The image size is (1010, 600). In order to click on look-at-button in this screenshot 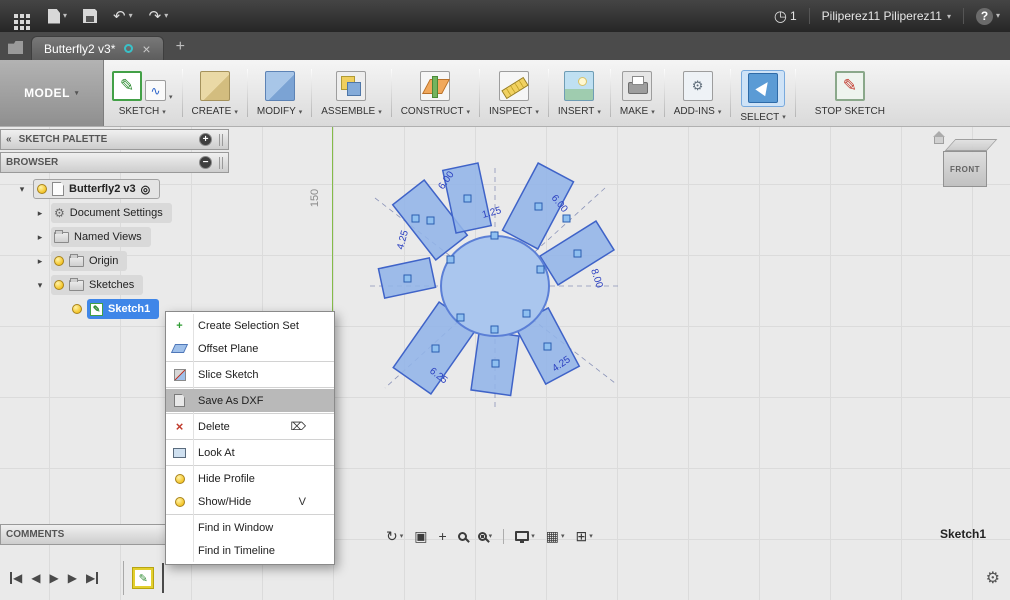, I will do `click(420, 536)`.